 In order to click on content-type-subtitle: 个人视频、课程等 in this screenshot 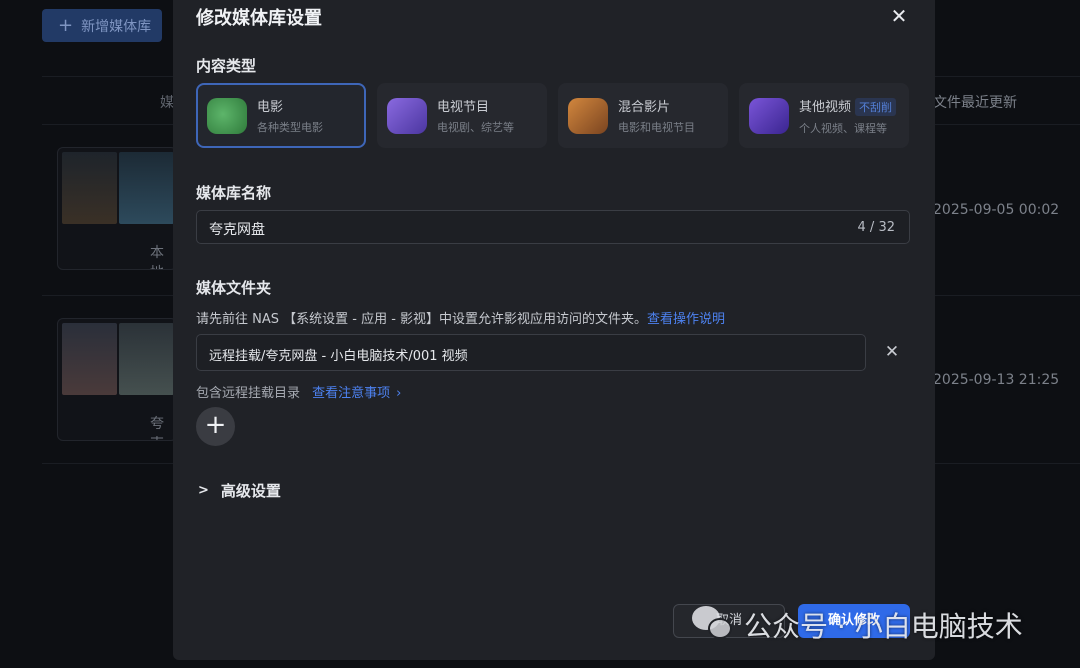, I will do `click(843, 128)`.